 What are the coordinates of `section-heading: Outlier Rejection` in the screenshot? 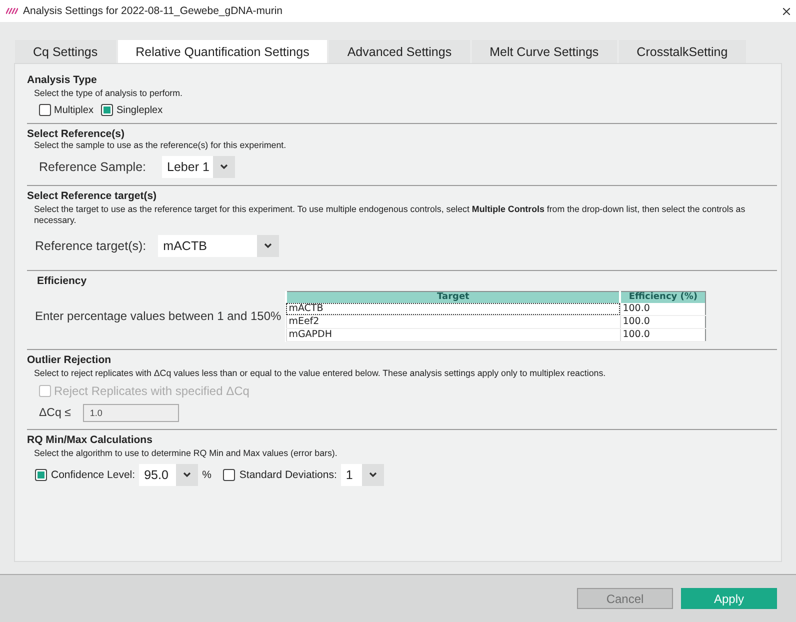 It's located at (69, 360).